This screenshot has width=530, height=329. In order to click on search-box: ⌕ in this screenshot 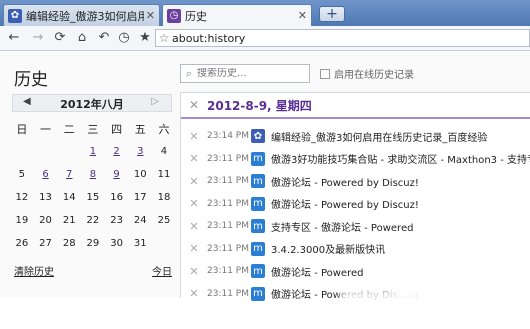, I will do `click(245, 73)`.